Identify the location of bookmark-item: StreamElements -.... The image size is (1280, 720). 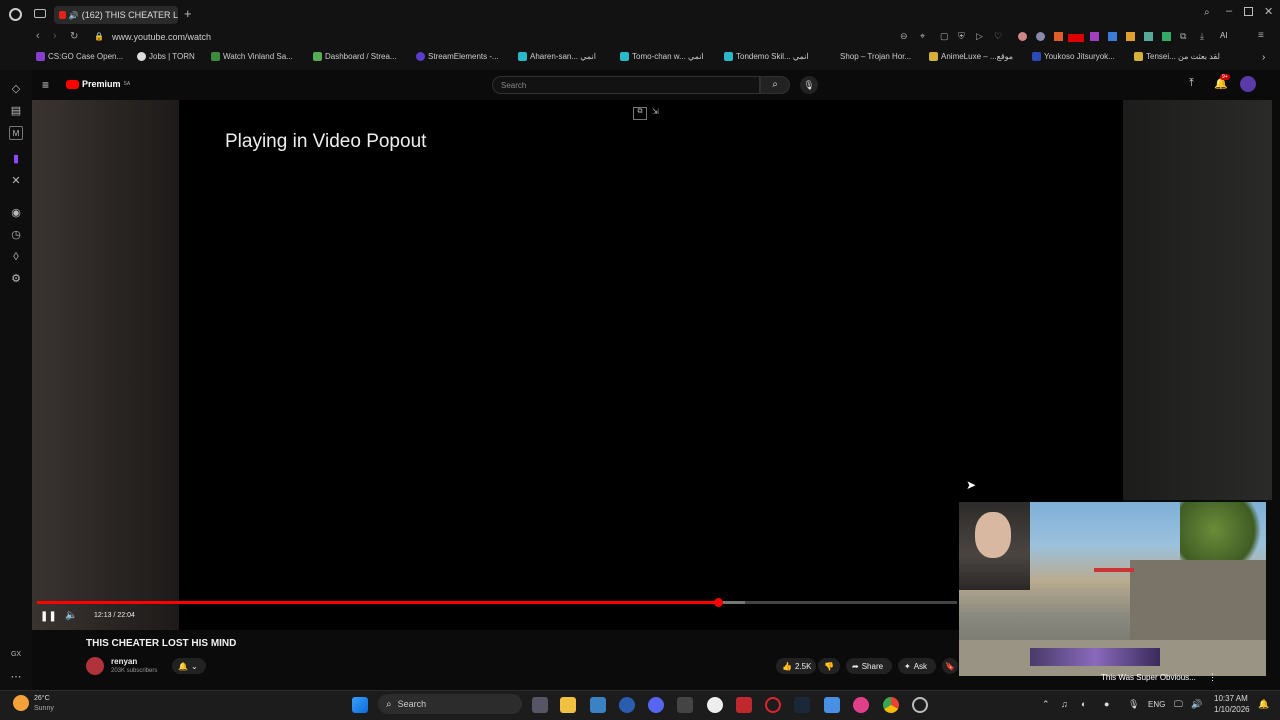
(457, 56).